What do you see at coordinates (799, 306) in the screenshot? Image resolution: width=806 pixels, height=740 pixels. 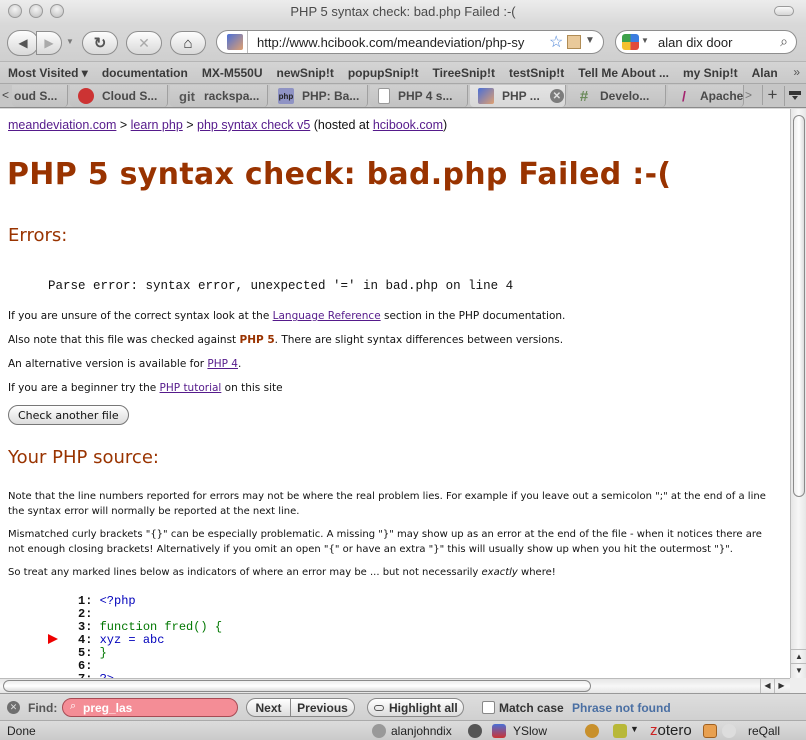 I see `vertical-scroll-thumb` at bounding box center [799, 306].